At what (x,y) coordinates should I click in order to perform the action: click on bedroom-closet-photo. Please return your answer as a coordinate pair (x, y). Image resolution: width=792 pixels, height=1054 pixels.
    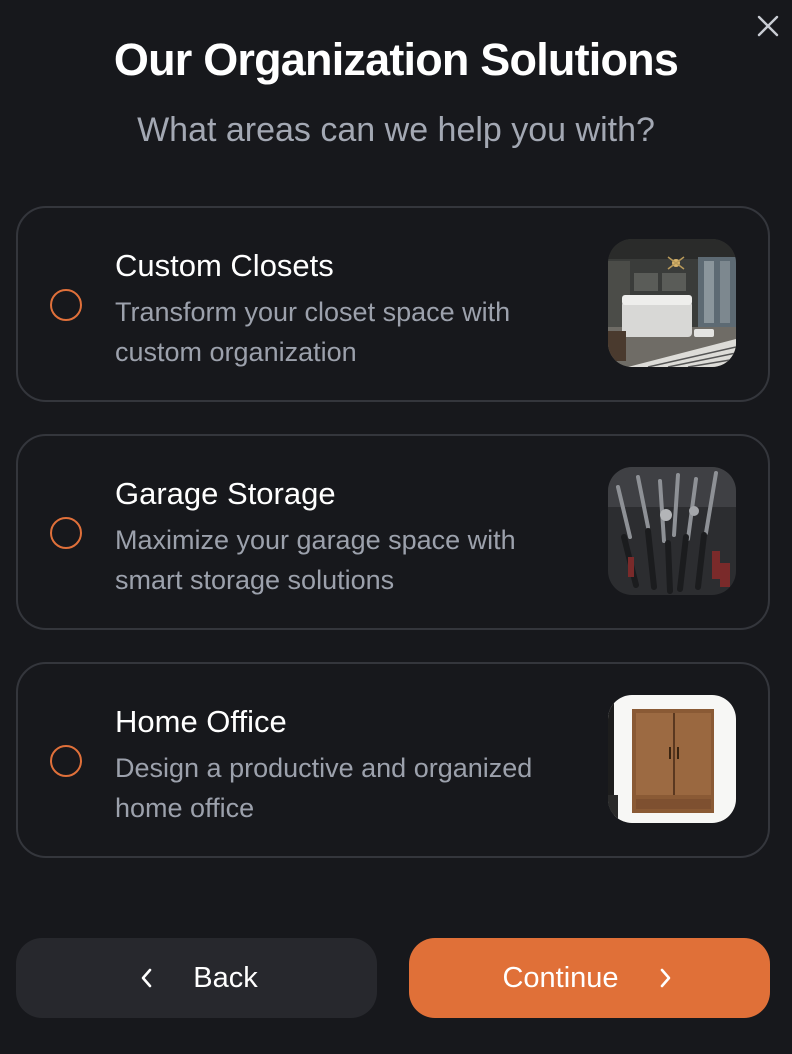
    Looking at the image, I should click on (672, 303).